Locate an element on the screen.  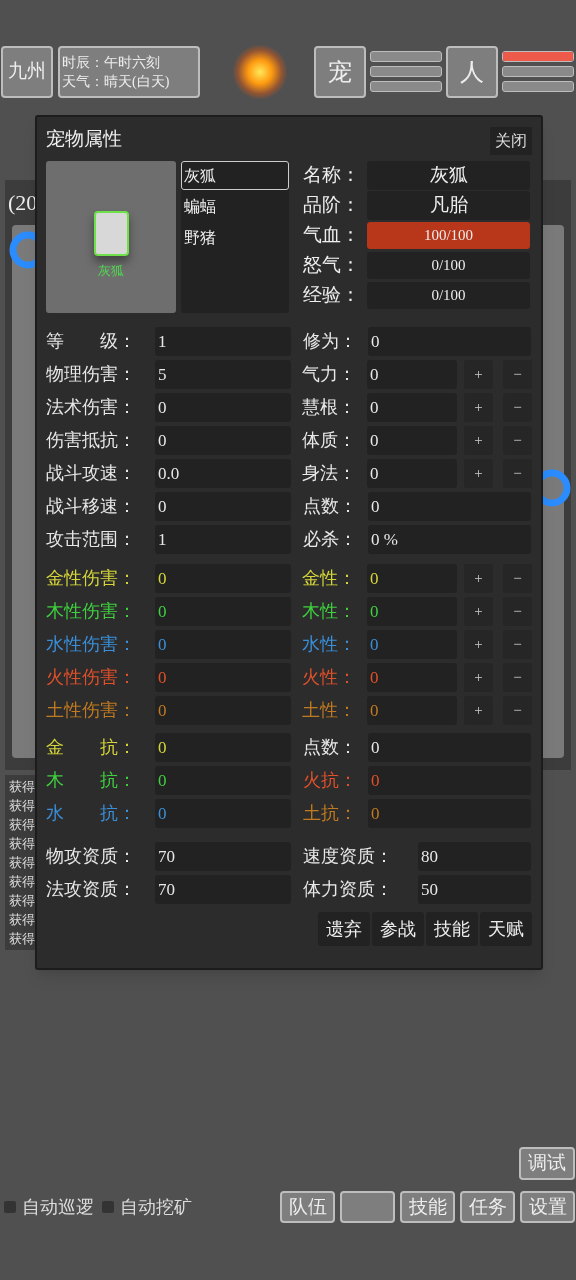
stat-label: 水性伤害： is located at coordinates (91, 644).